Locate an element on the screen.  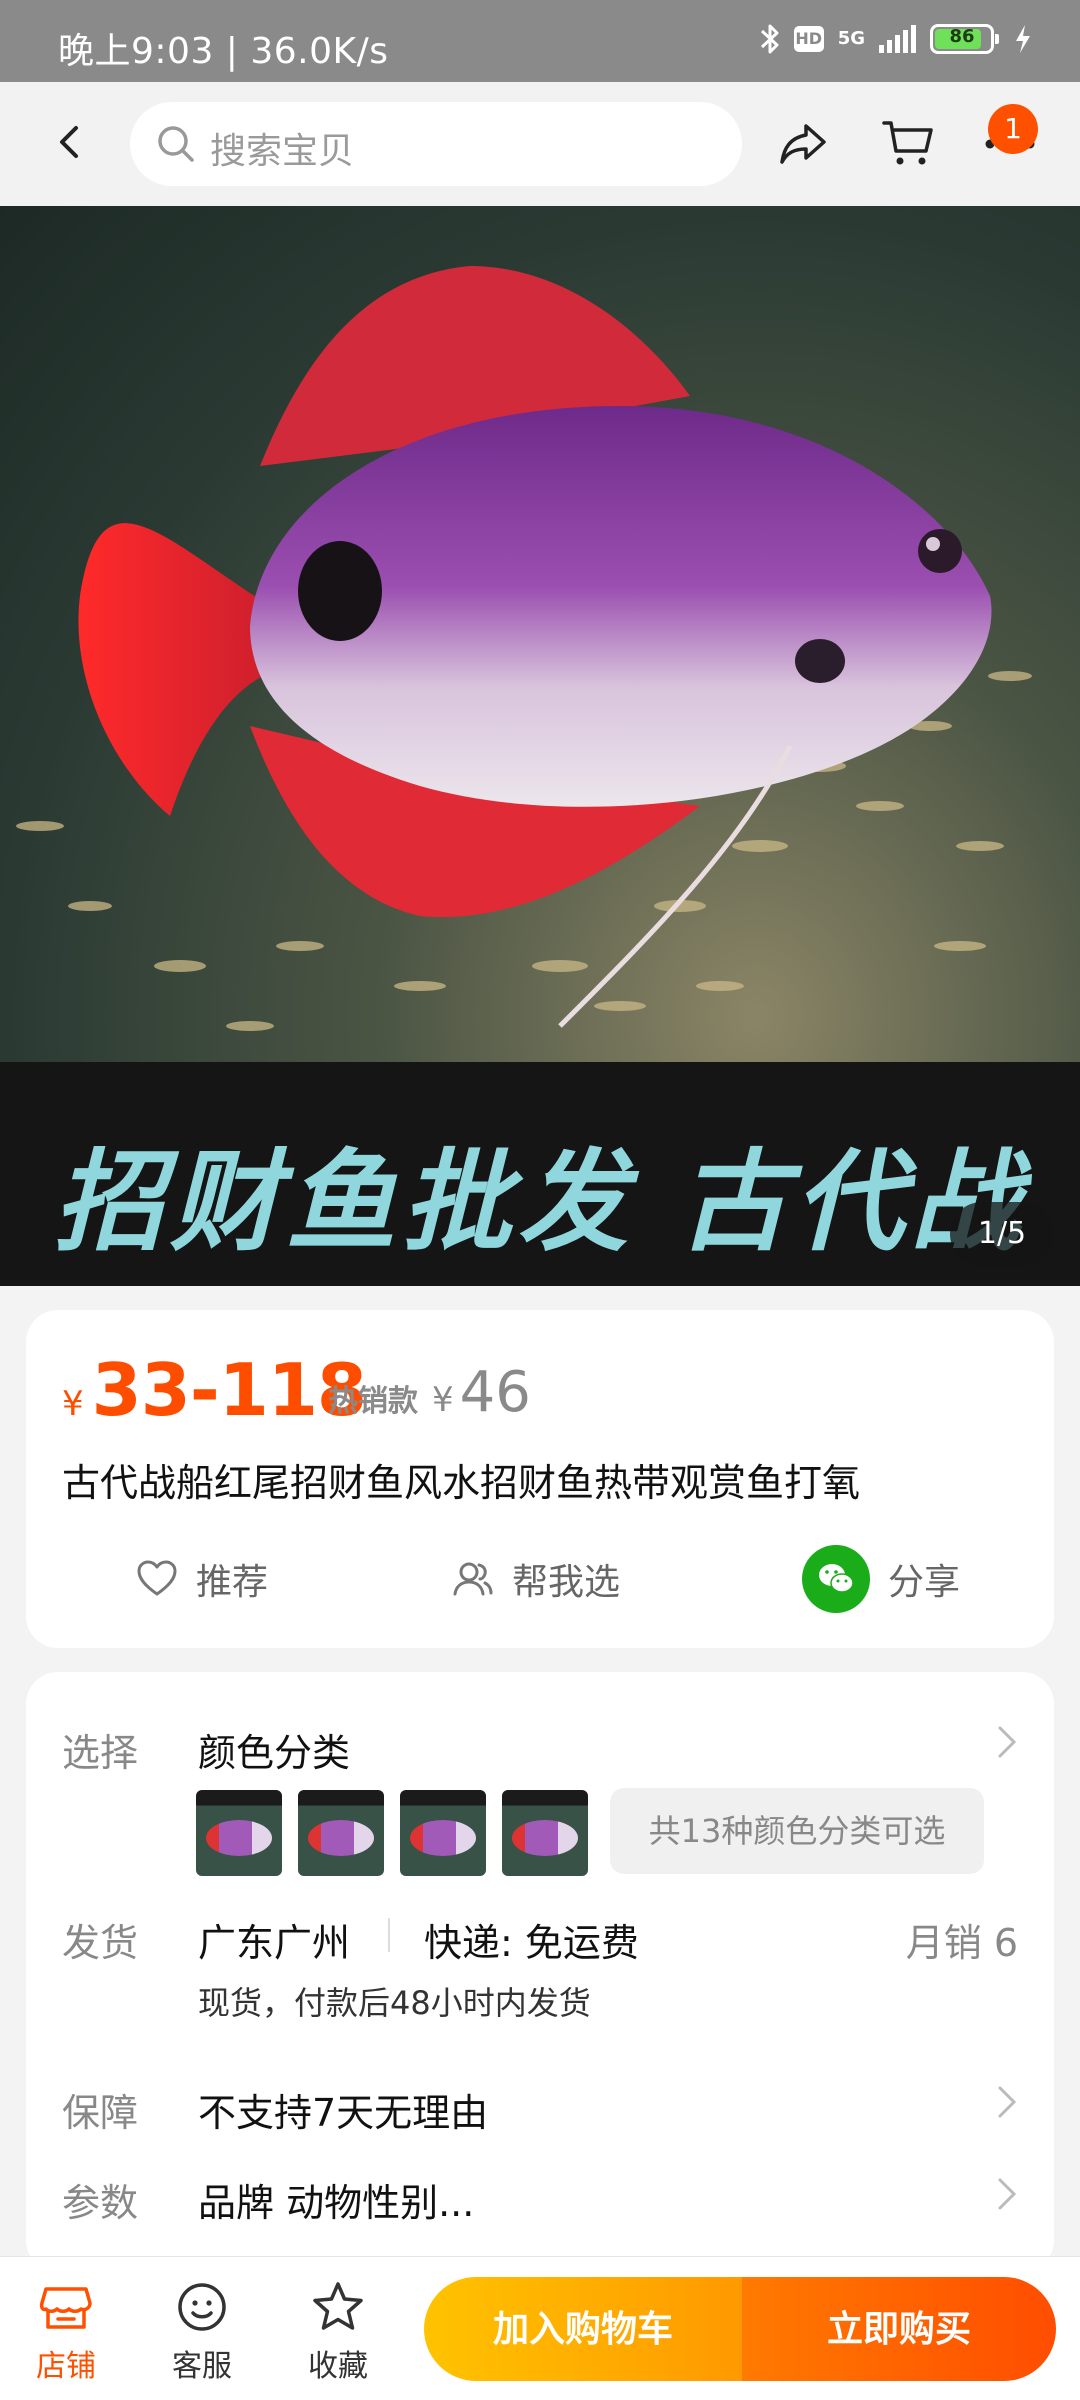
share-icon is located at coordinates (803, 143).